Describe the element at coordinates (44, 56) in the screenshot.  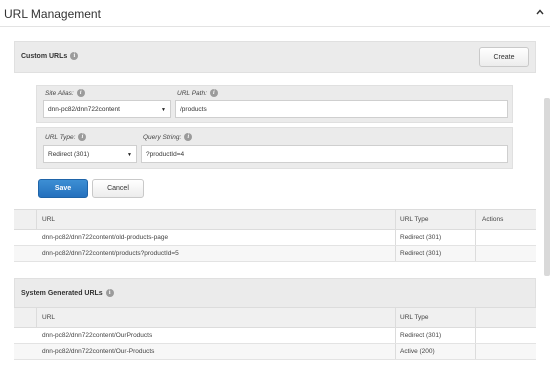
I see `custom-urls-title: Custom URLs` at that location.